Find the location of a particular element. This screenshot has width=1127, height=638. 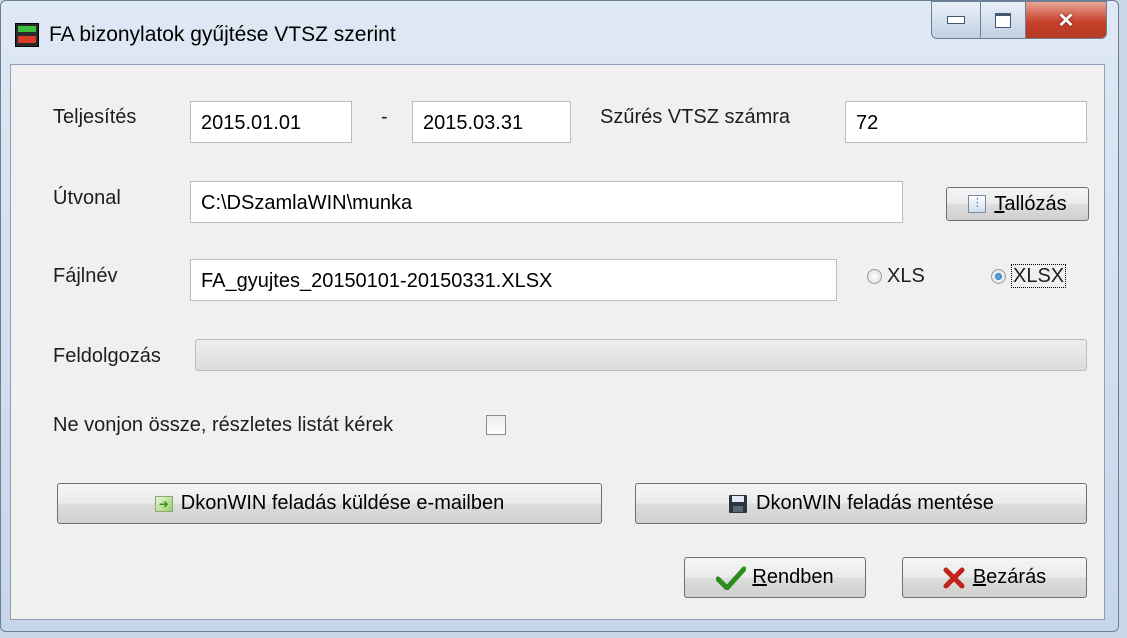

folder-browse-icon: ⋮ is located at coordinates (977, 204).